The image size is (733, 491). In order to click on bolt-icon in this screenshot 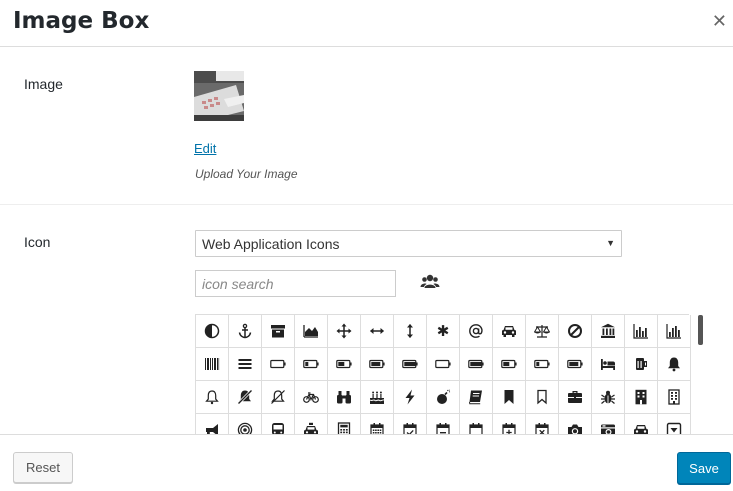, I will do `click(410, 397)`.